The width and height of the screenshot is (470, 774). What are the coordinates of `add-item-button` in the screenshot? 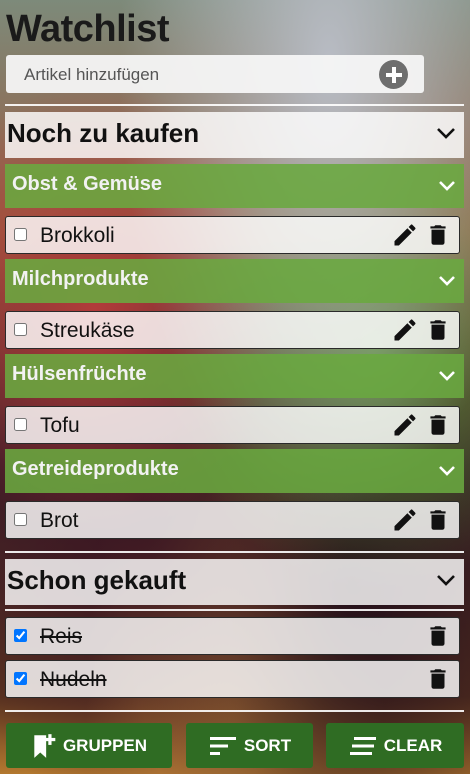 It's located at (393, 74).